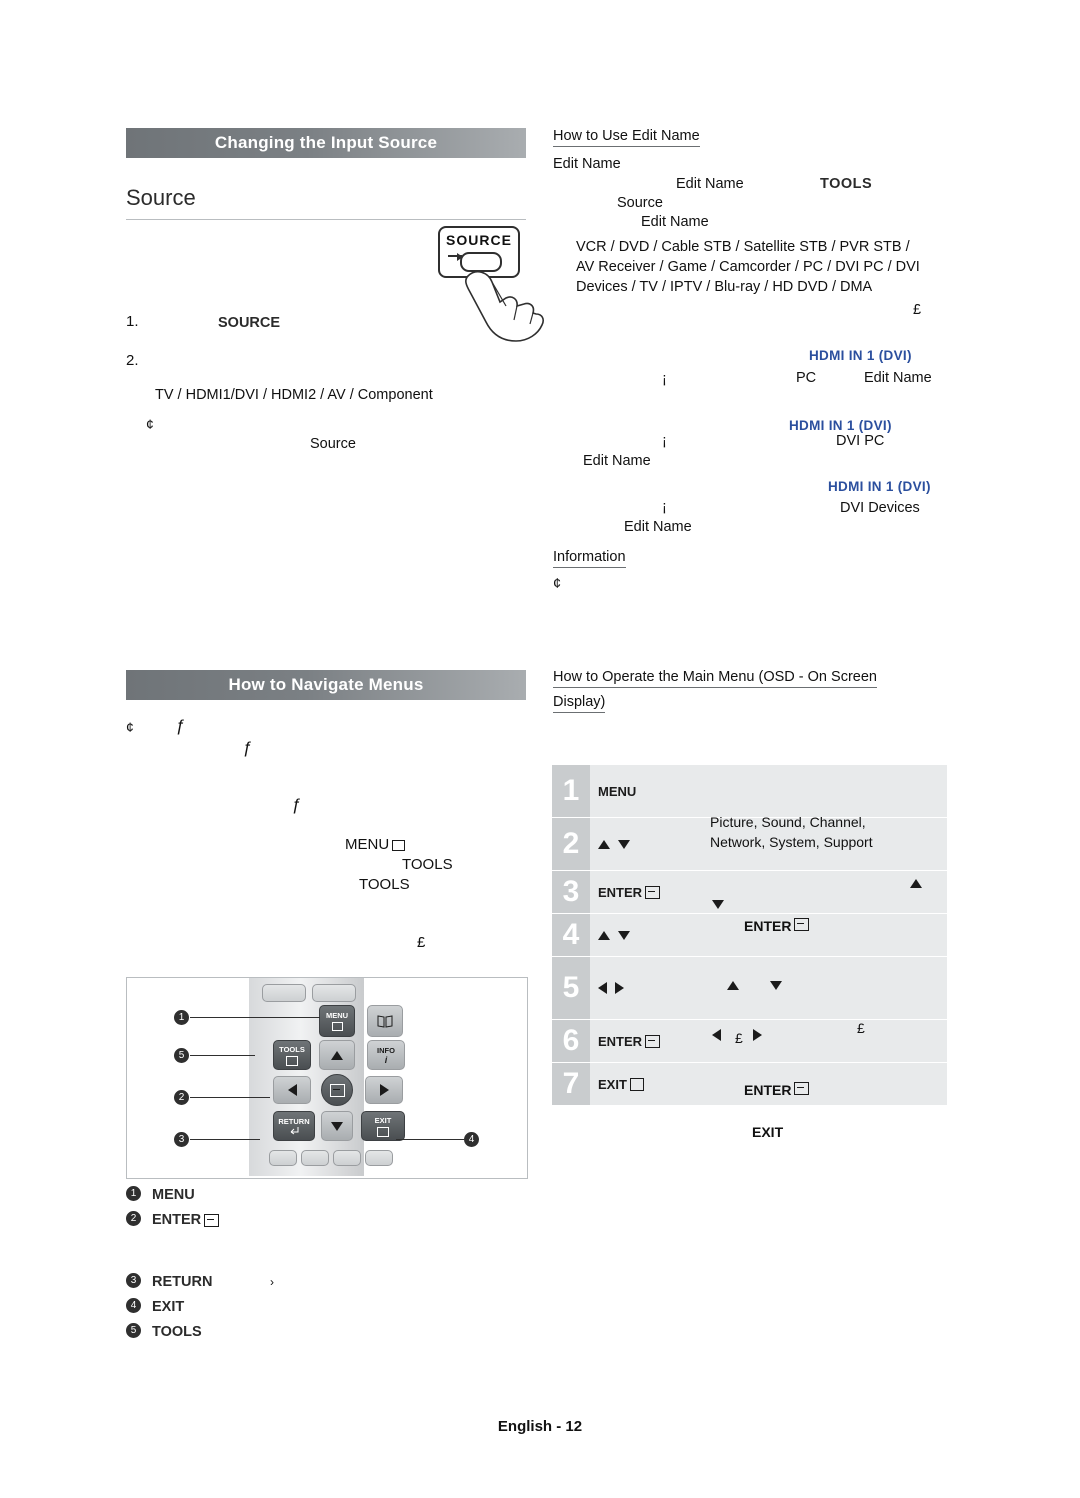 The width and height of the screenshot is (1080, 1498). I want to click on osd-desc-6-label: ENTER, so click(768, 1090).